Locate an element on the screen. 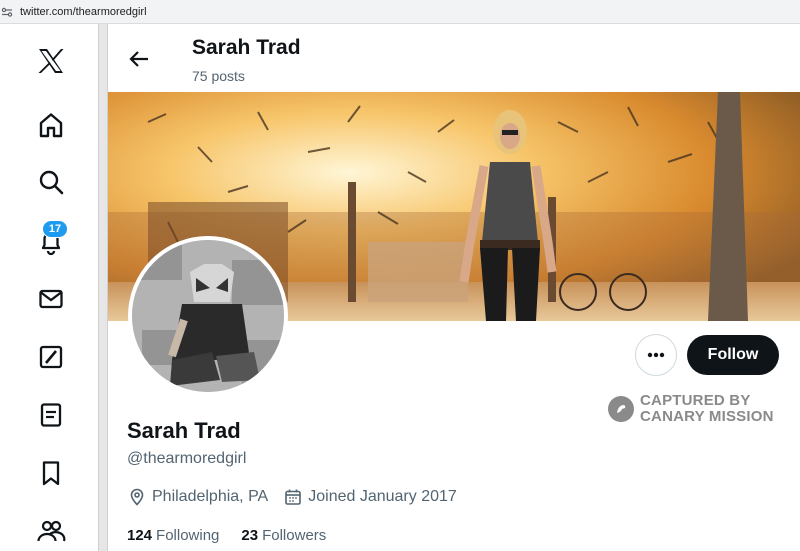 This screenshot has width=800, height=551. profile-header-bar: Sarah Trad 75 posts is located at coordinates (454, 58).